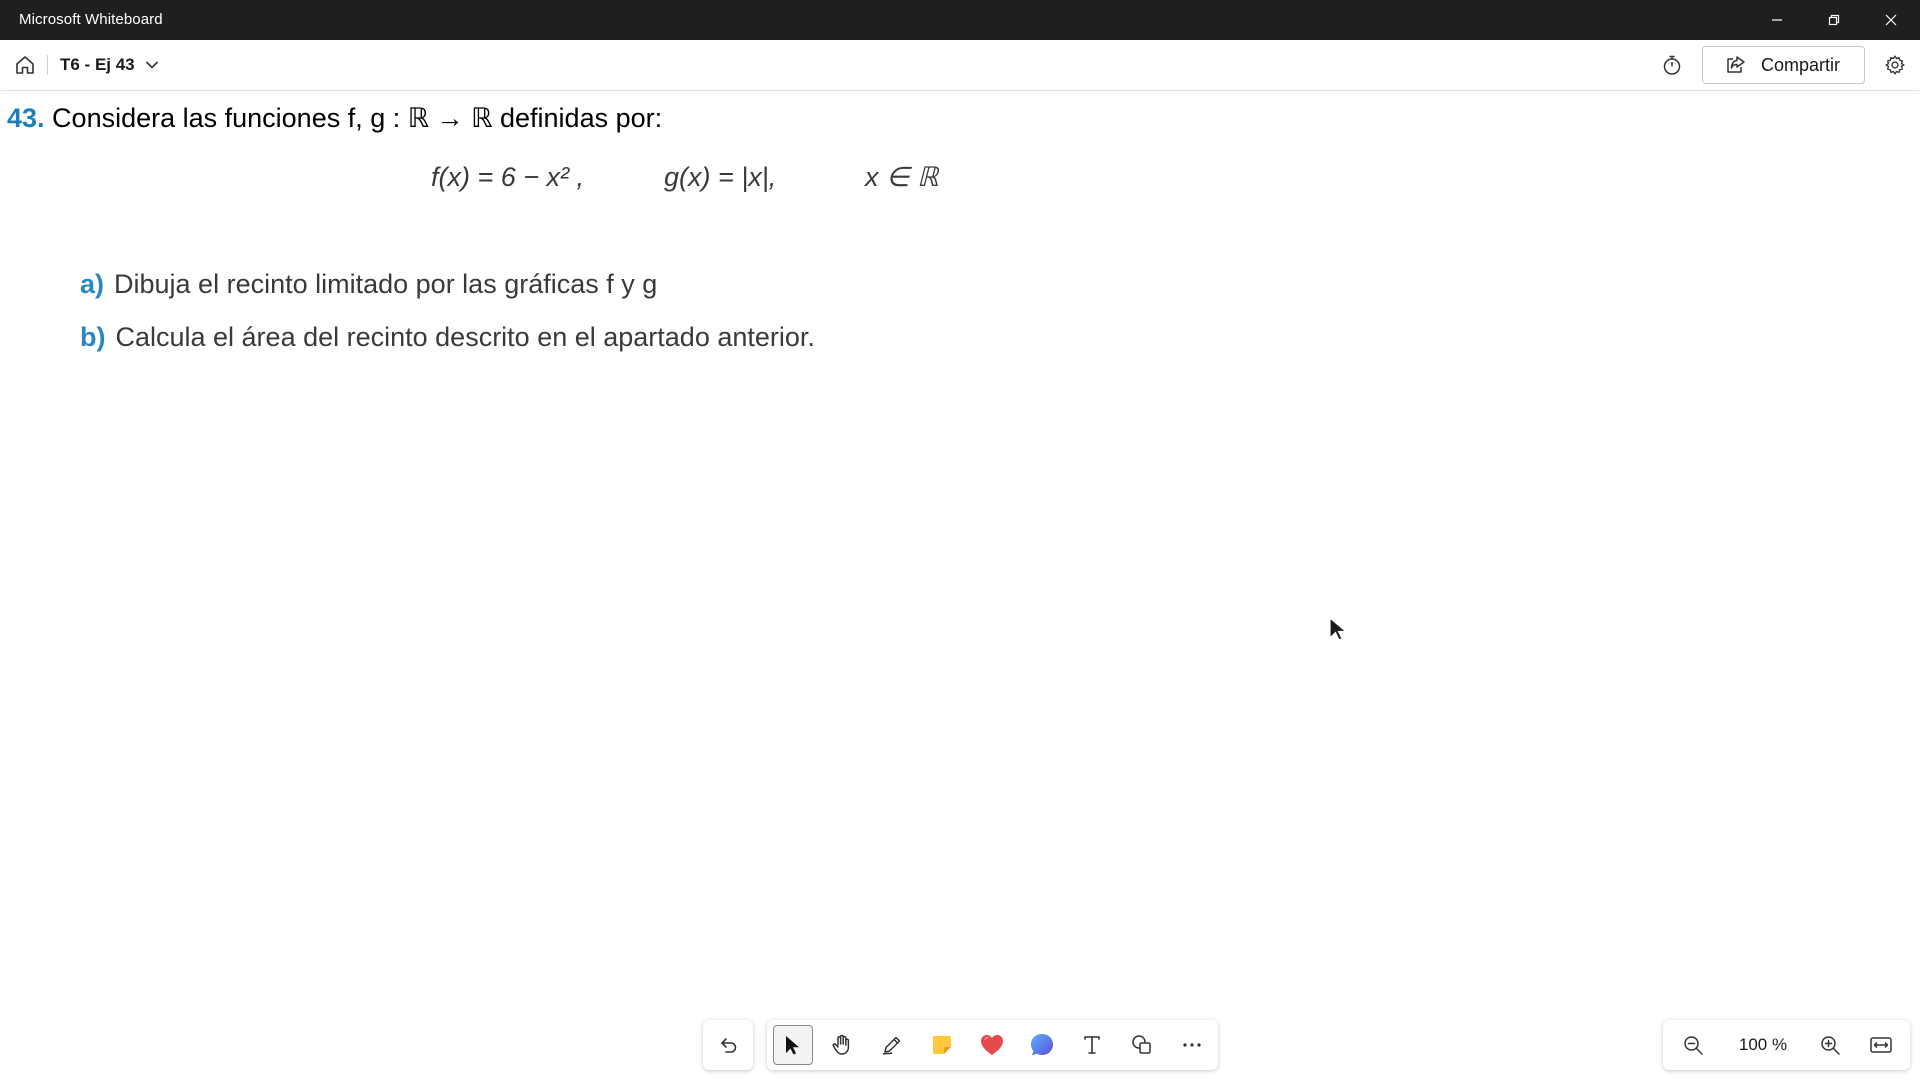 This screenshot has height=1080, width=1920. Describe the element at coordinates (1736, 64) in the screenshot. I see `share-icon` at that location.